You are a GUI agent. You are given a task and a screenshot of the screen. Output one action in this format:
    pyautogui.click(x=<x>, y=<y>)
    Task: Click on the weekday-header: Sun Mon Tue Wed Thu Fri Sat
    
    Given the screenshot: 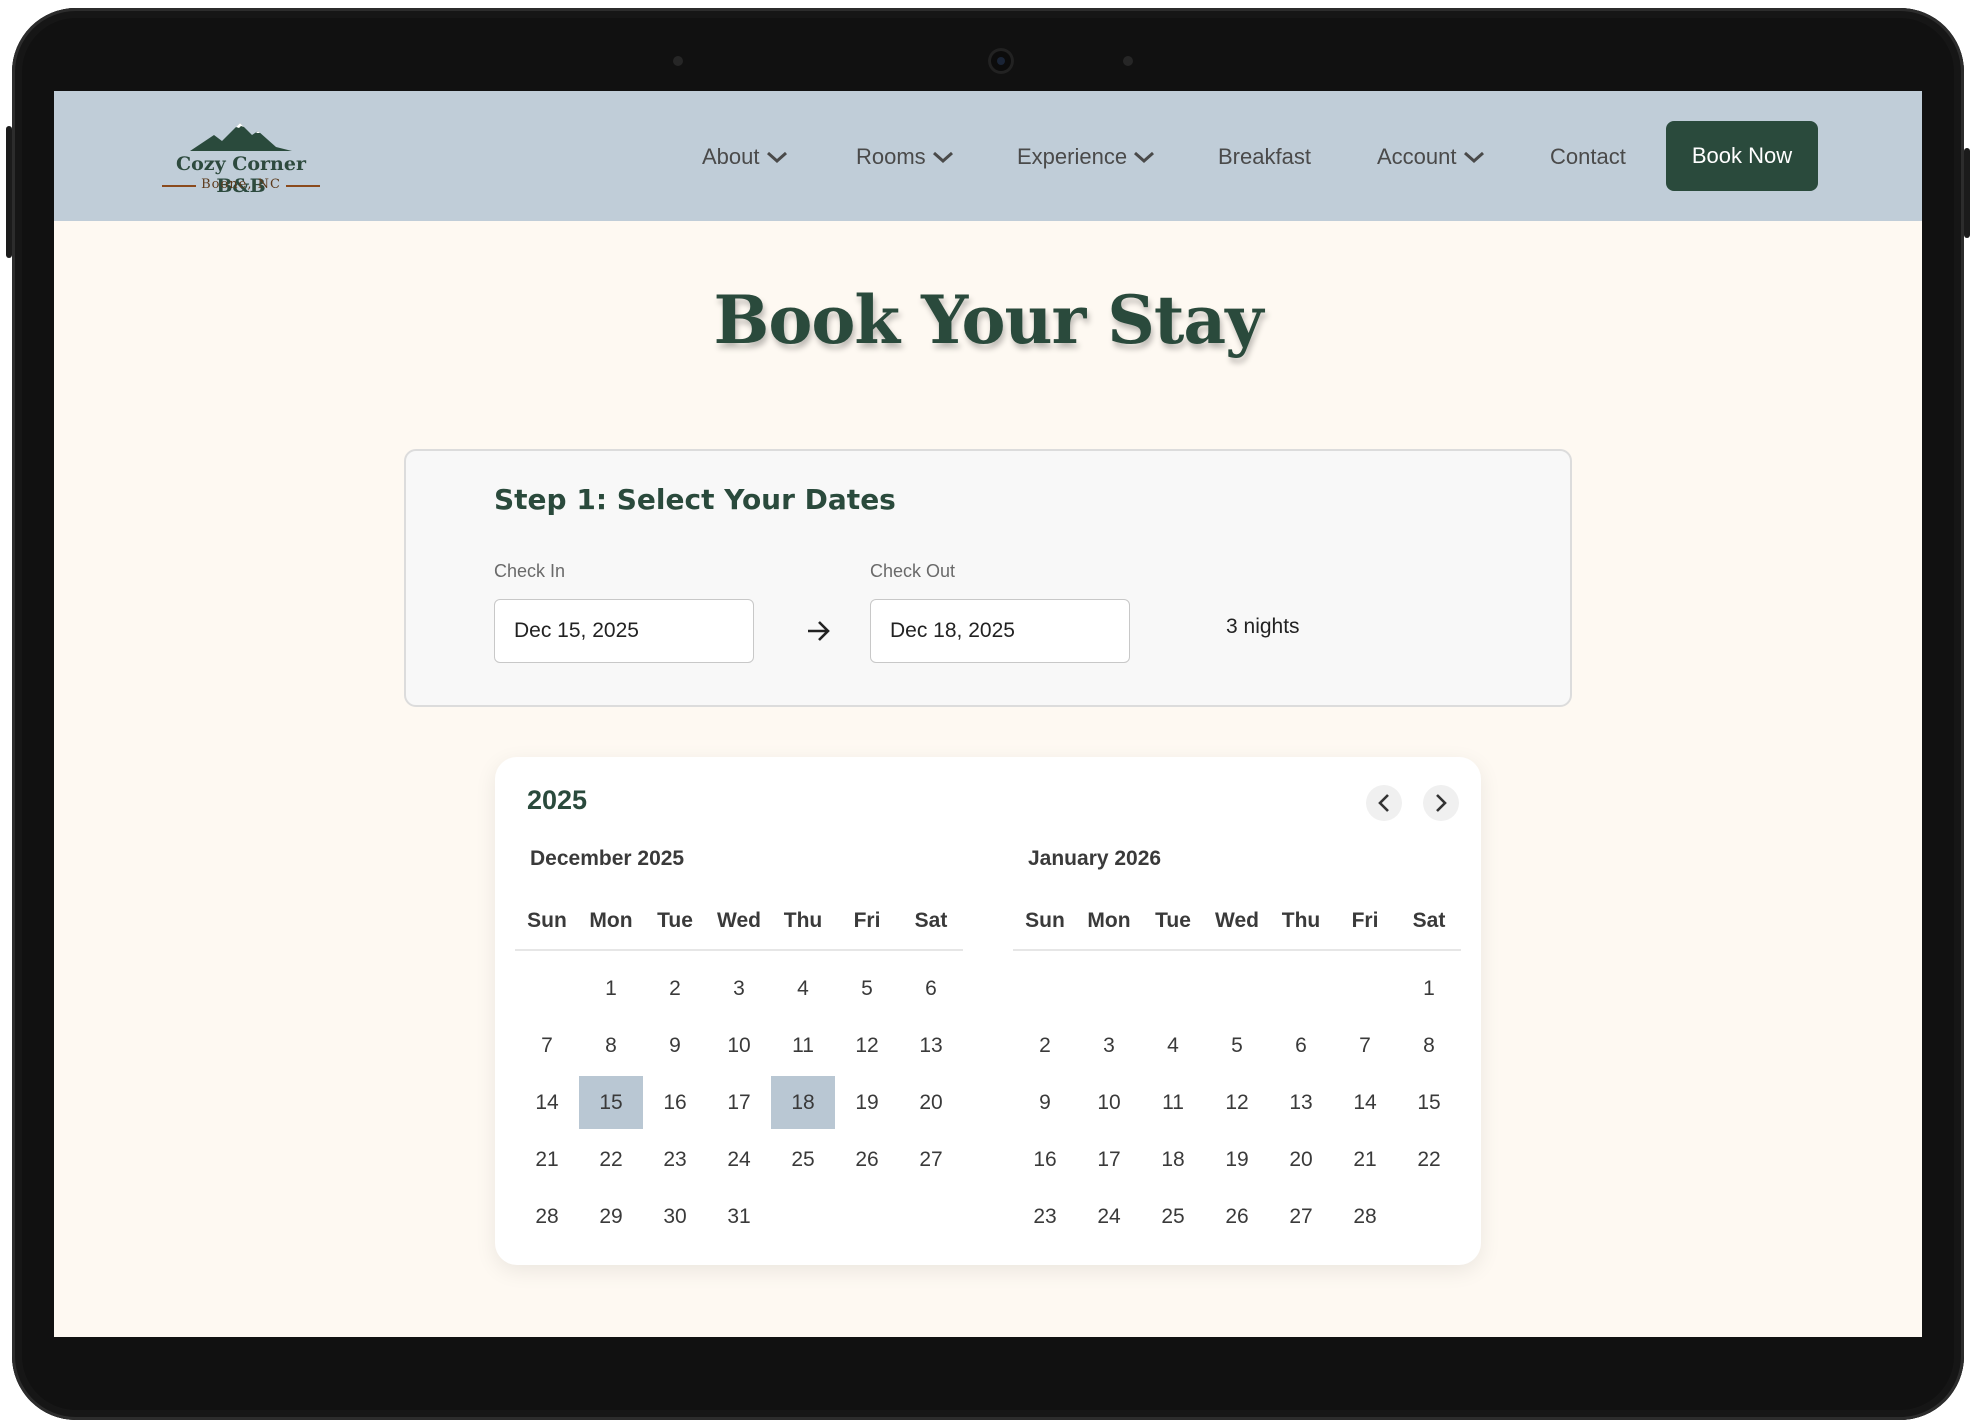 What is the action you would take?
    pyautogui.click(x=1237, y=921)
    